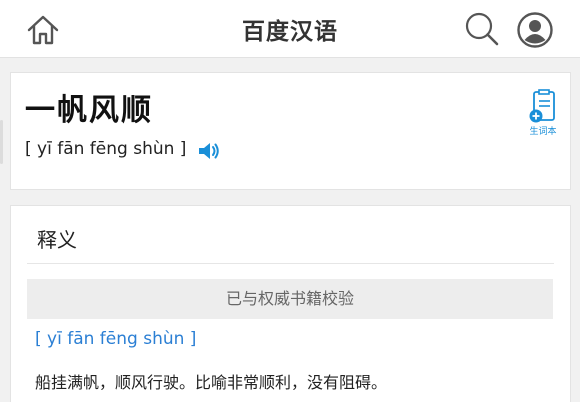 This screenshot has width=580, height=402. What do you see at coordinates (482, 29) in the screenshot?
I see `search-icon` at bounding box center [482, 29].